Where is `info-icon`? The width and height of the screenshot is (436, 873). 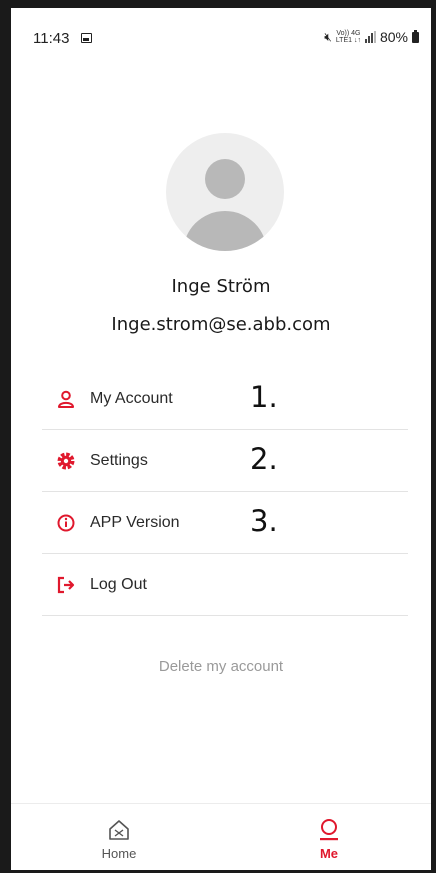
info-icon is located at coordinates (66, 523).